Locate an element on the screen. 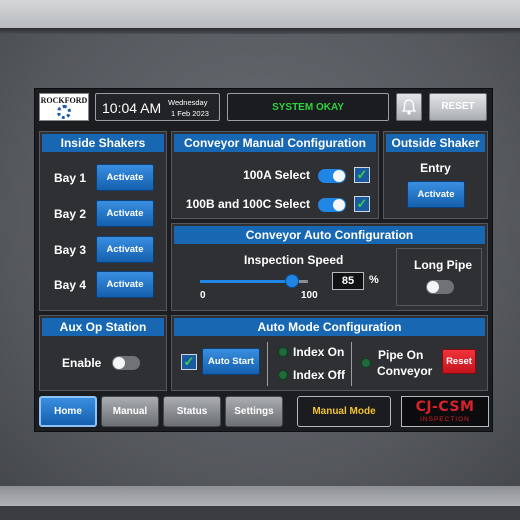 The image size is (520, 520). aux-op-enable-toggle is located at coordinates (126, 363).